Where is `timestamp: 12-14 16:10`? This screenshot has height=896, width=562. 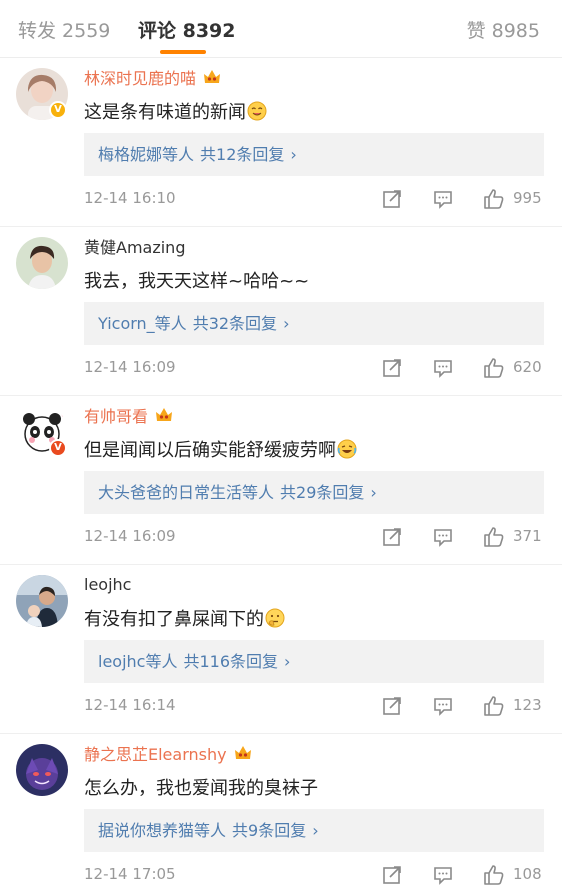
timestamp: 12-14 16:10 is located at coordinates (130, 198).